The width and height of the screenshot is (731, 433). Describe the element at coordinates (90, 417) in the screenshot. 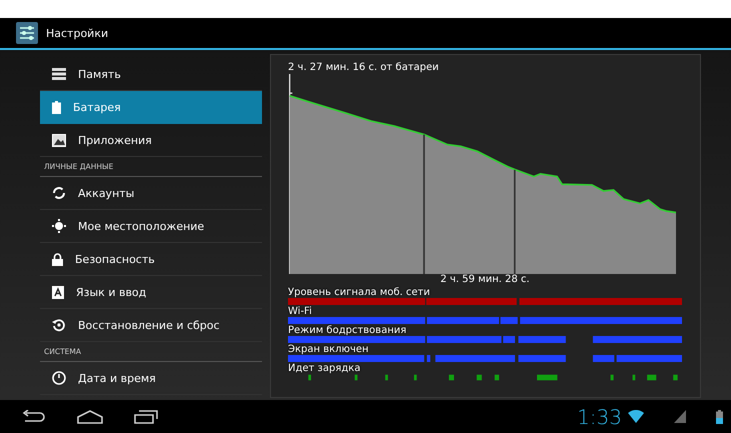

I see `home-icon` at that location.